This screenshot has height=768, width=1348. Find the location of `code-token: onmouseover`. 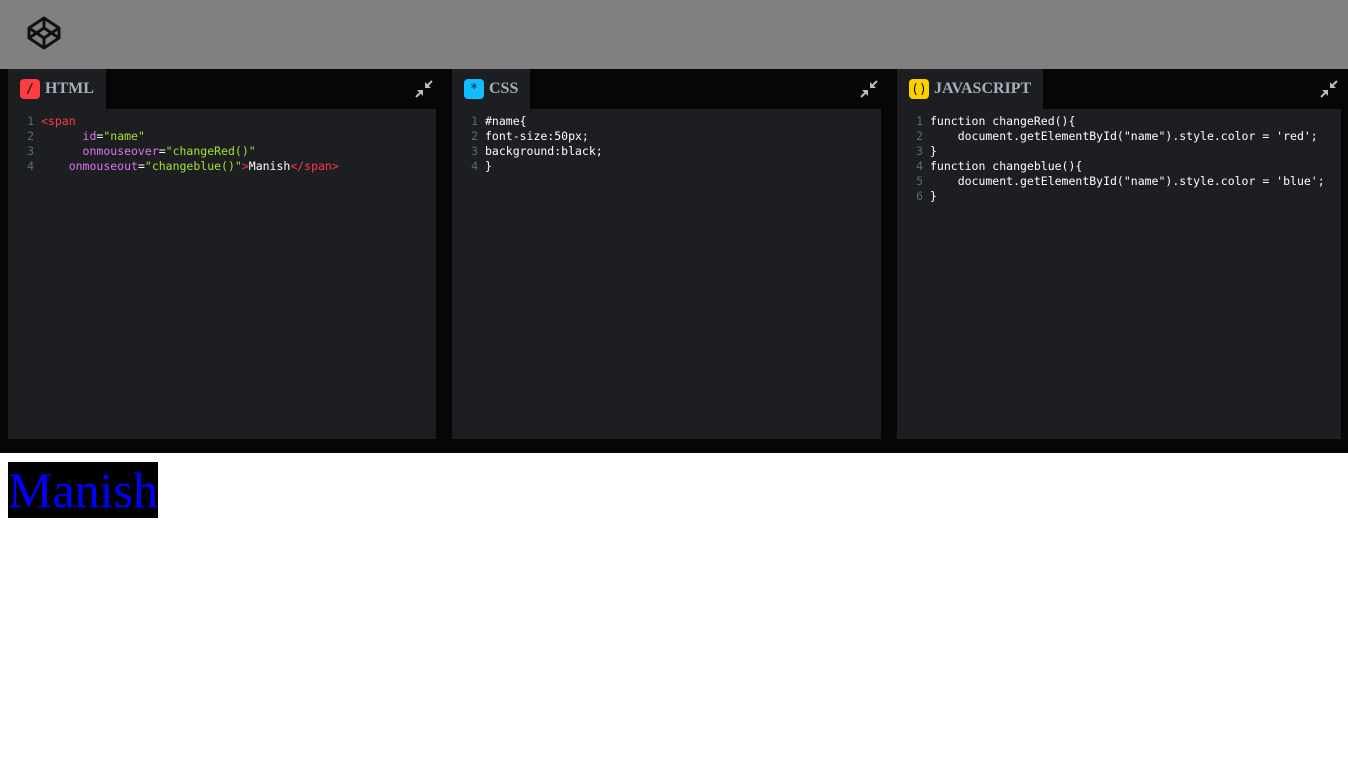

code-token: onmouseover is located at coordinates (120, 151).